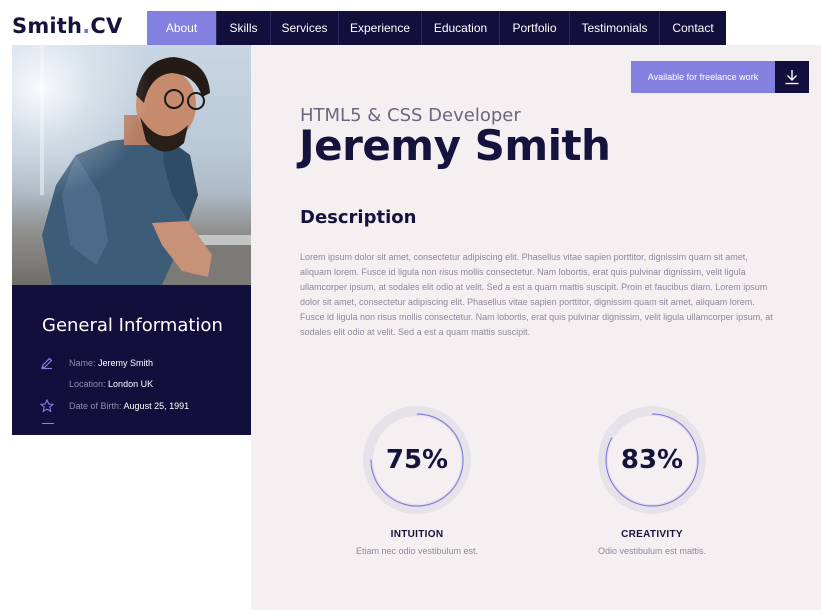 Image resolution: width=821 pixels, height=610 pixels. I want to click on info-location-label: Location:, so click(87, 384).